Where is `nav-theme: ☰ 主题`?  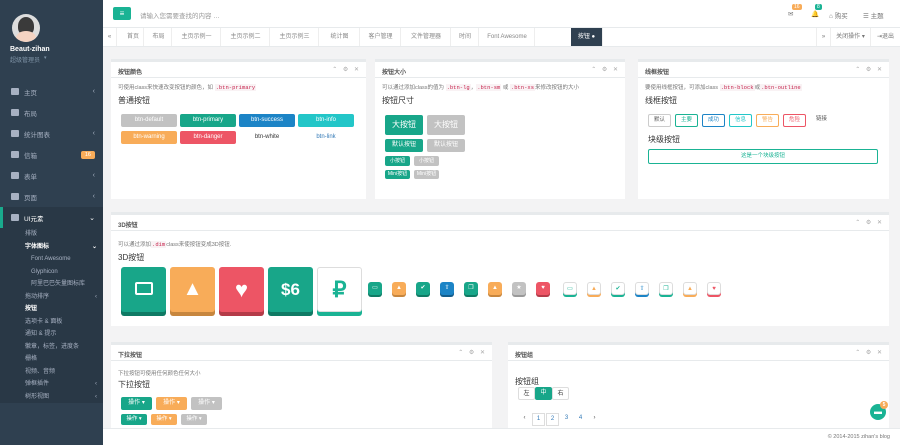
nav-theme: ☰ 主题 is located at coordinates (873, 15).